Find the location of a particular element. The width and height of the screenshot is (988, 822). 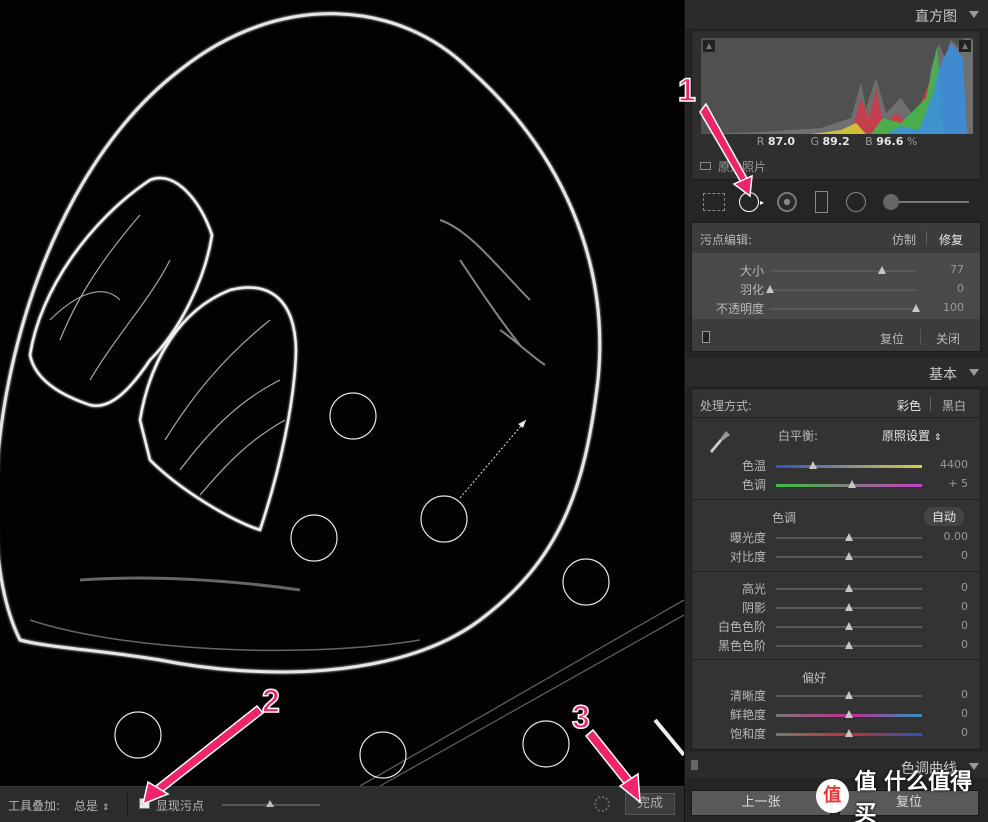

white-balance-select: 原照设置 ⇕ is located at coordinates (911, 435).